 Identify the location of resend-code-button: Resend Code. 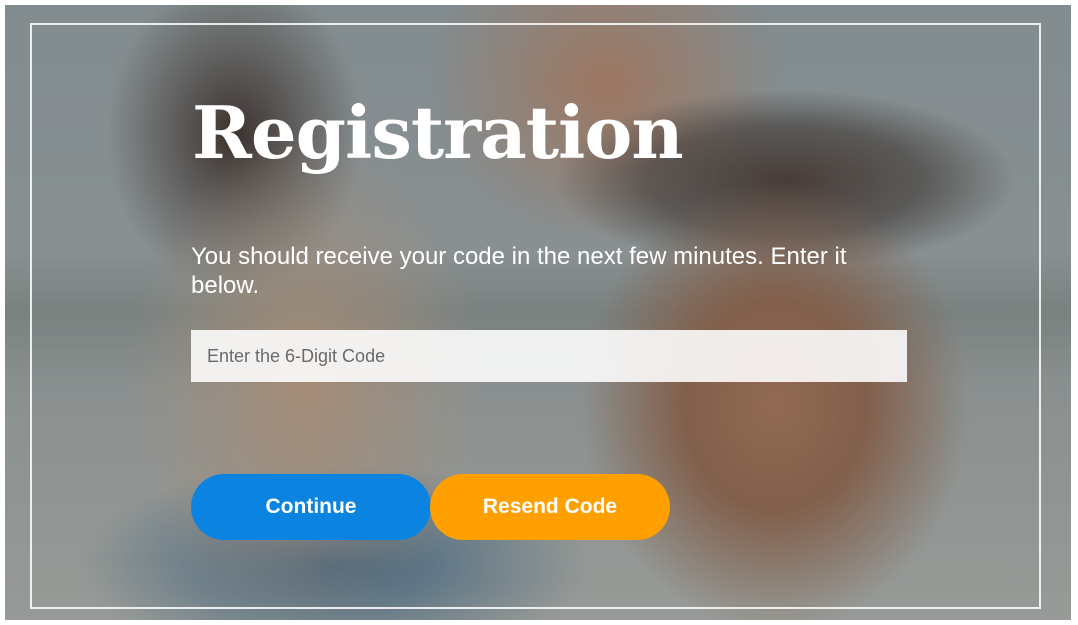
(550, 507).